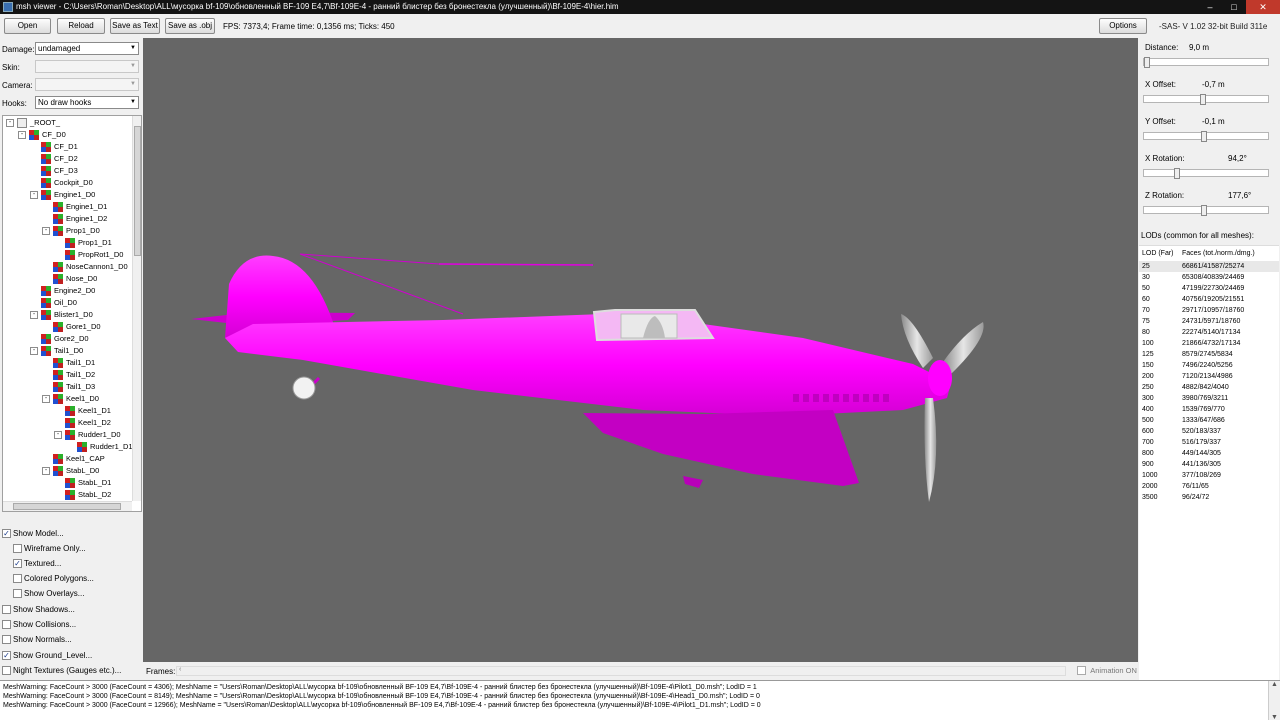  Describe the element at coordinates (82, 495) in the screenshot. I see `tree-item: StabL_D2` at that location.